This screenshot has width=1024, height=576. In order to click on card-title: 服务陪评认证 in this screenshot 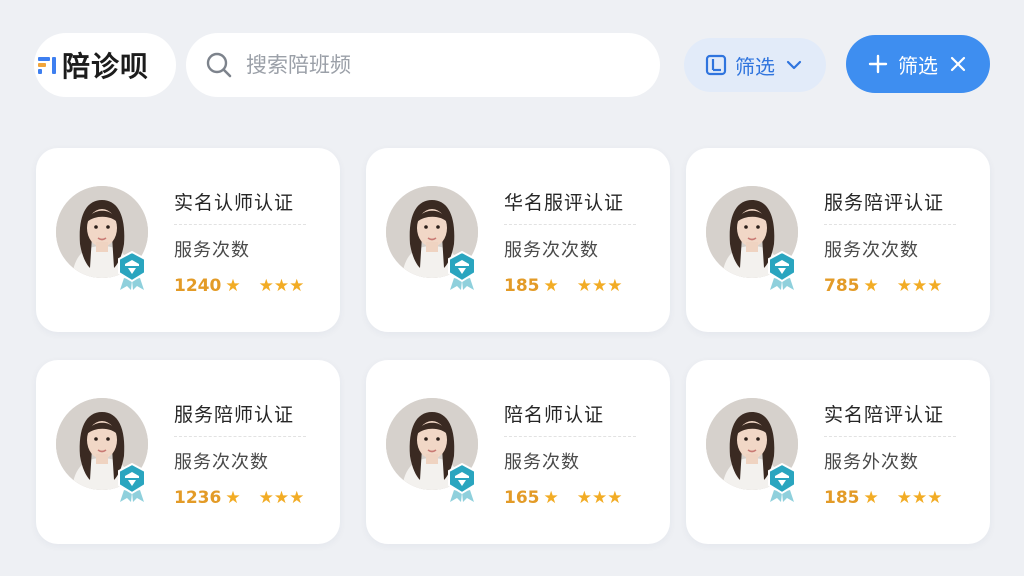, I will do `click(884, 203)`.